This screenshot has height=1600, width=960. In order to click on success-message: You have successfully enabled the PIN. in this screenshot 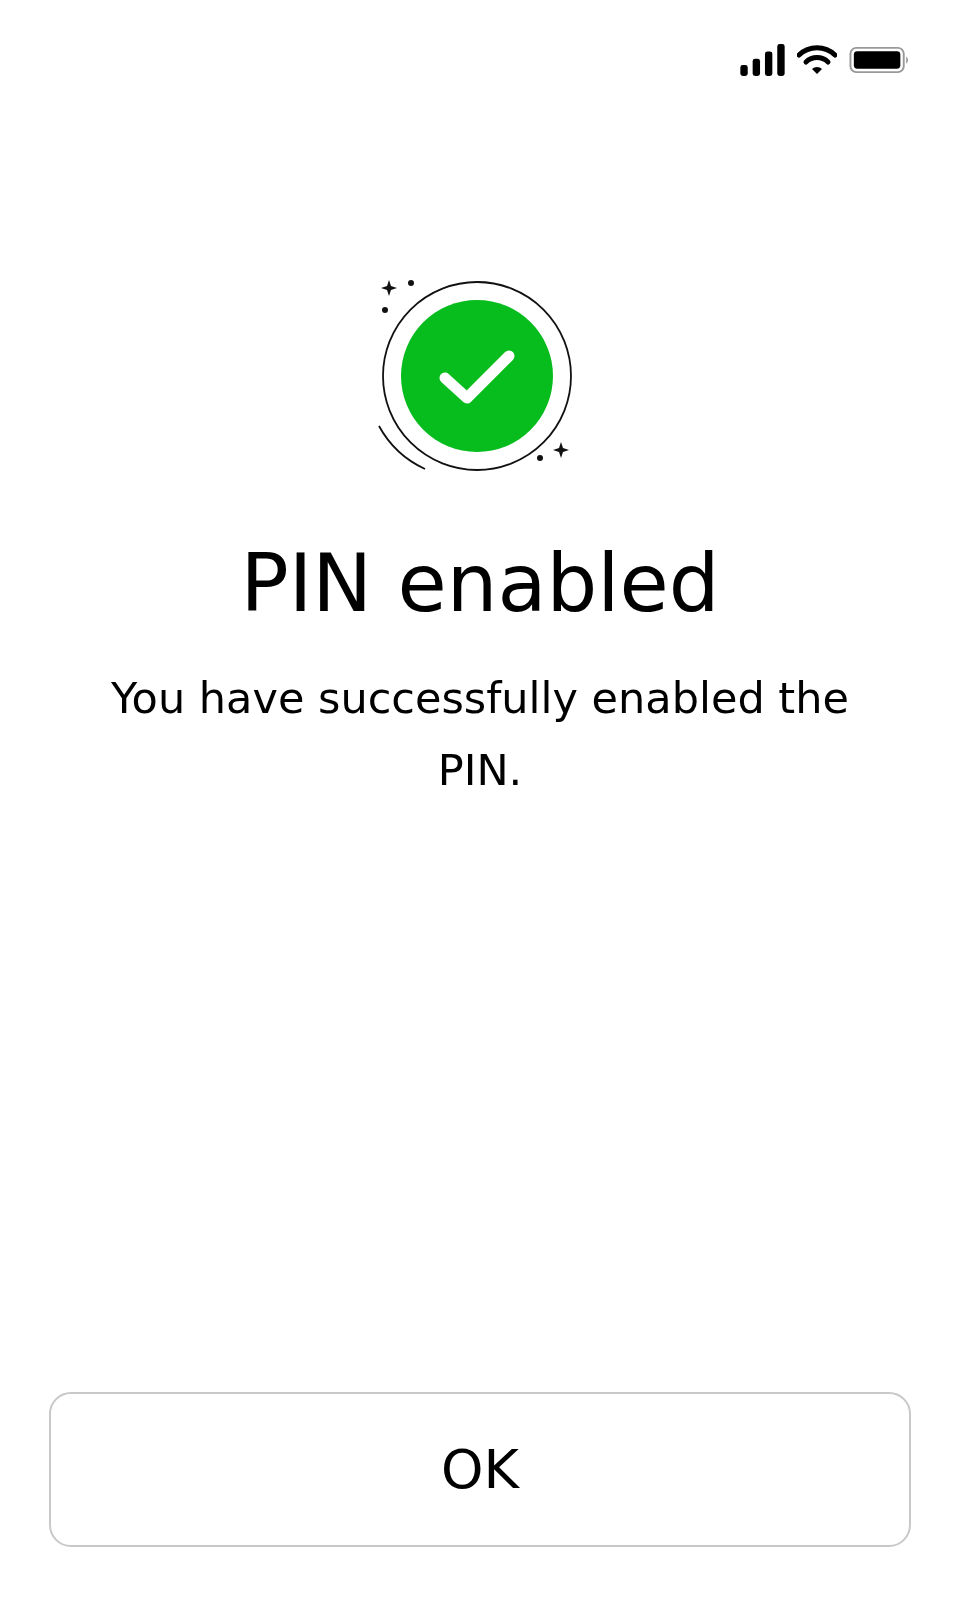, I will do `click(480, 734)`.